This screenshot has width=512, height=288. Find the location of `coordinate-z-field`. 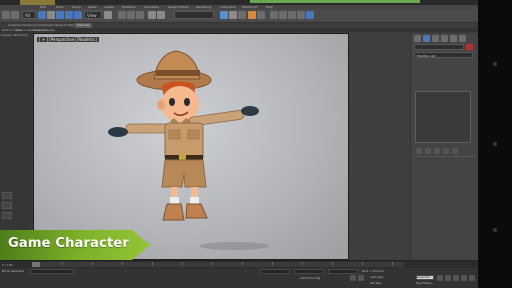

coordinate-z-field is located at coordinates (343, 271).